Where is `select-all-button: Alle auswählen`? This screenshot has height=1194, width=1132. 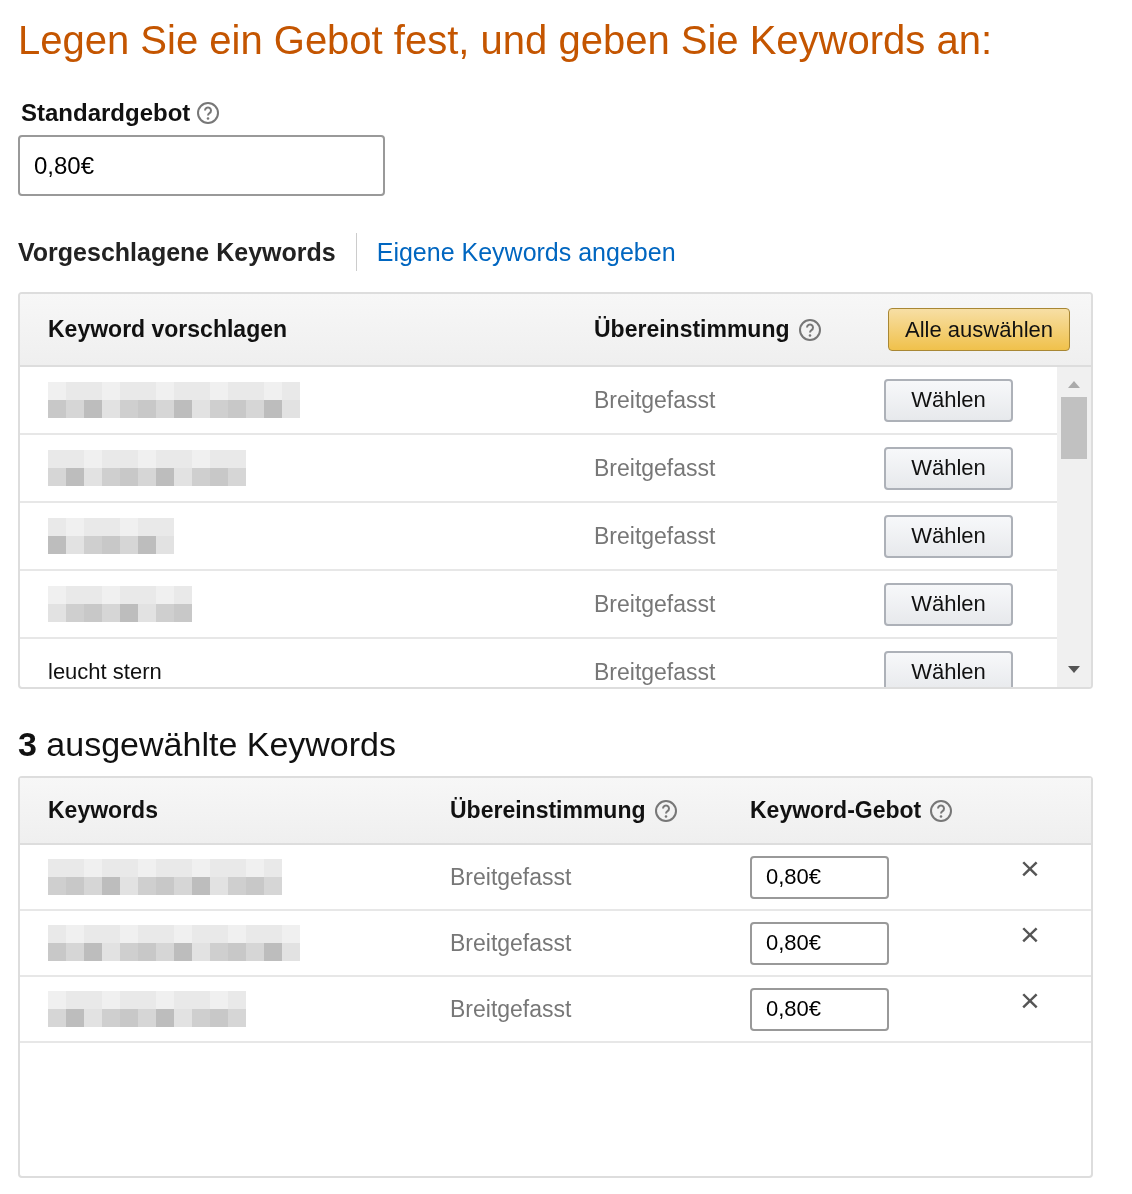 select-all-button: Alle auswählen is located at coordinates (979, 329).